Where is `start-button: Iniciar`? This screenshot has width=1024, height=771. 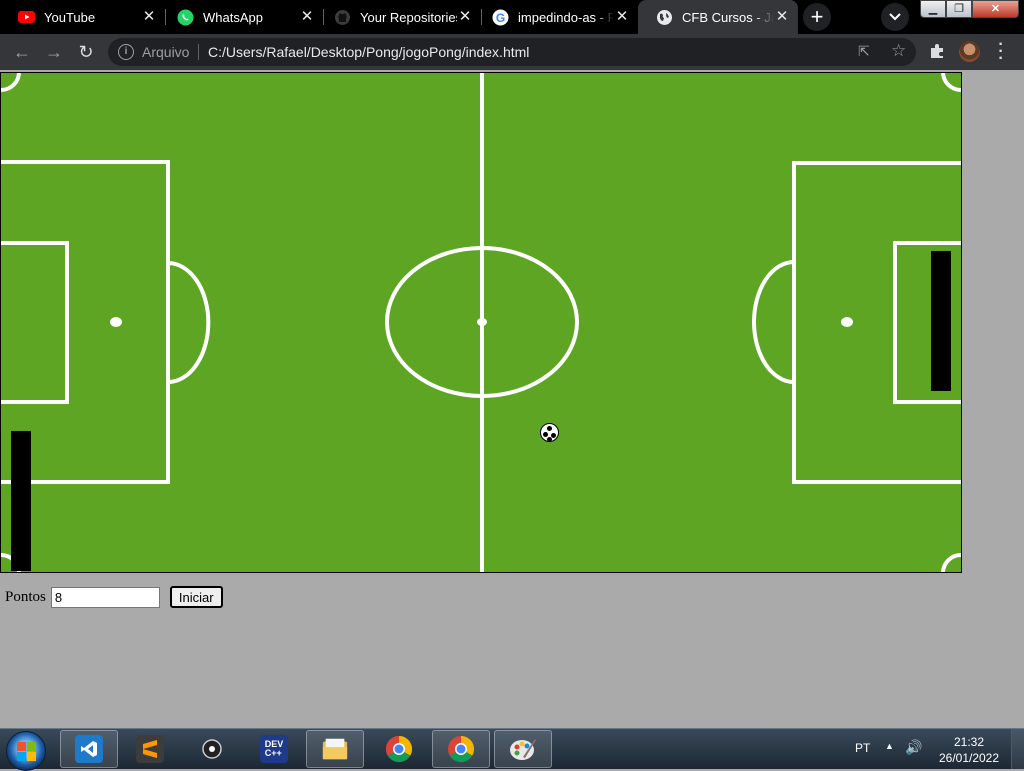 start-button: Iniciar is located at coordinates (196, 597).